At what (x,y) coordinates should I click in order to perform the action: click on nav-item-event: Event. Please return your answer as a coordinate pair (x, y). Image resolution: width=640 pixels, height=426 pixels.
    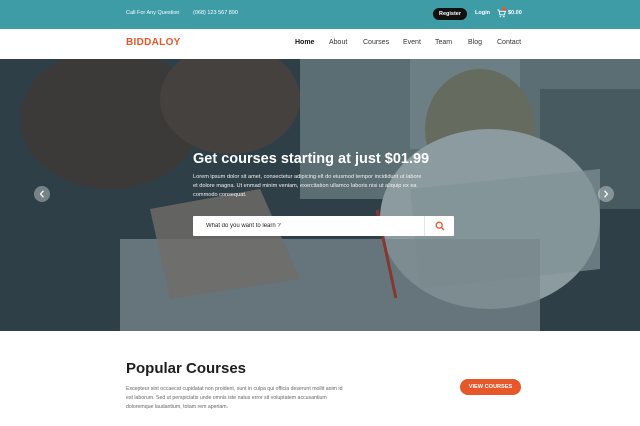
    Looking at the image, I should click on (412, 42).